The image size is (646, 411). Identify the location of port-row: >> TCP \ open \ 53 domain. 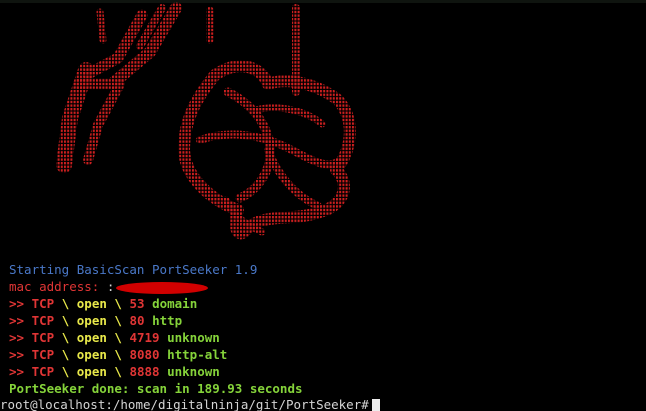
(103, 303).